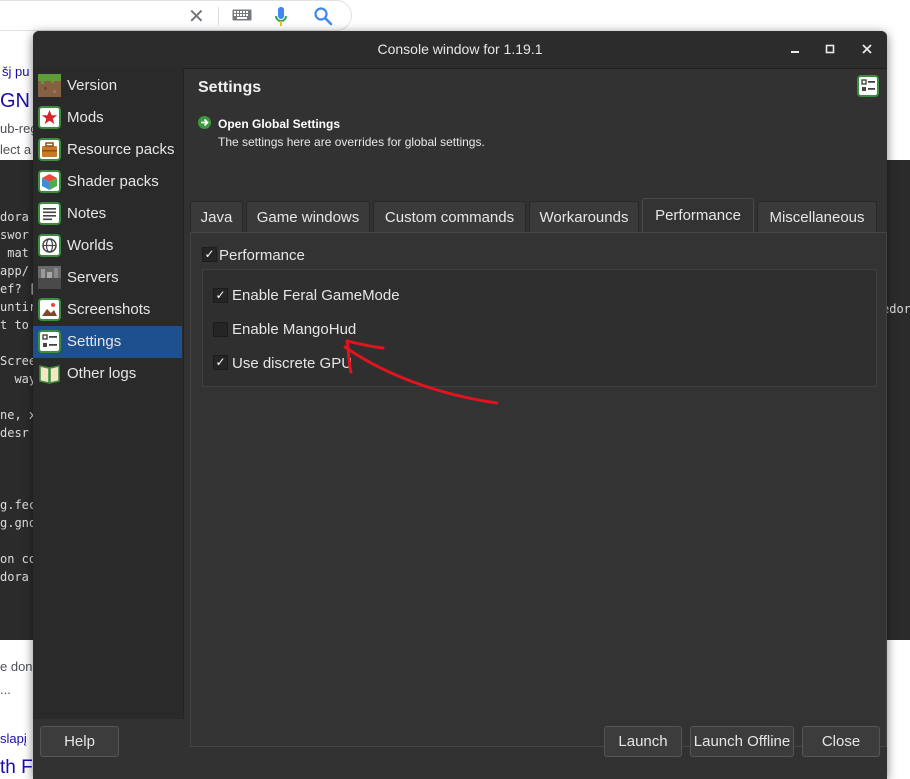  I want to click on tab-workarounds: Workarounds, so click(584, 217).